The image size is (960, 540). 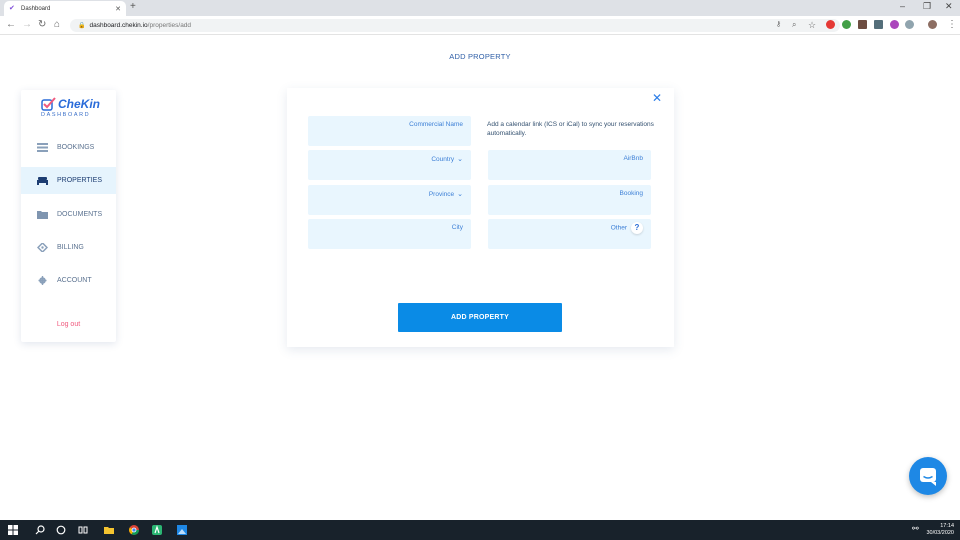 What do you see at coordinates (862, 24) in the screenshot?
I see `extension-ut-icon` at bounding box center [862, 24].